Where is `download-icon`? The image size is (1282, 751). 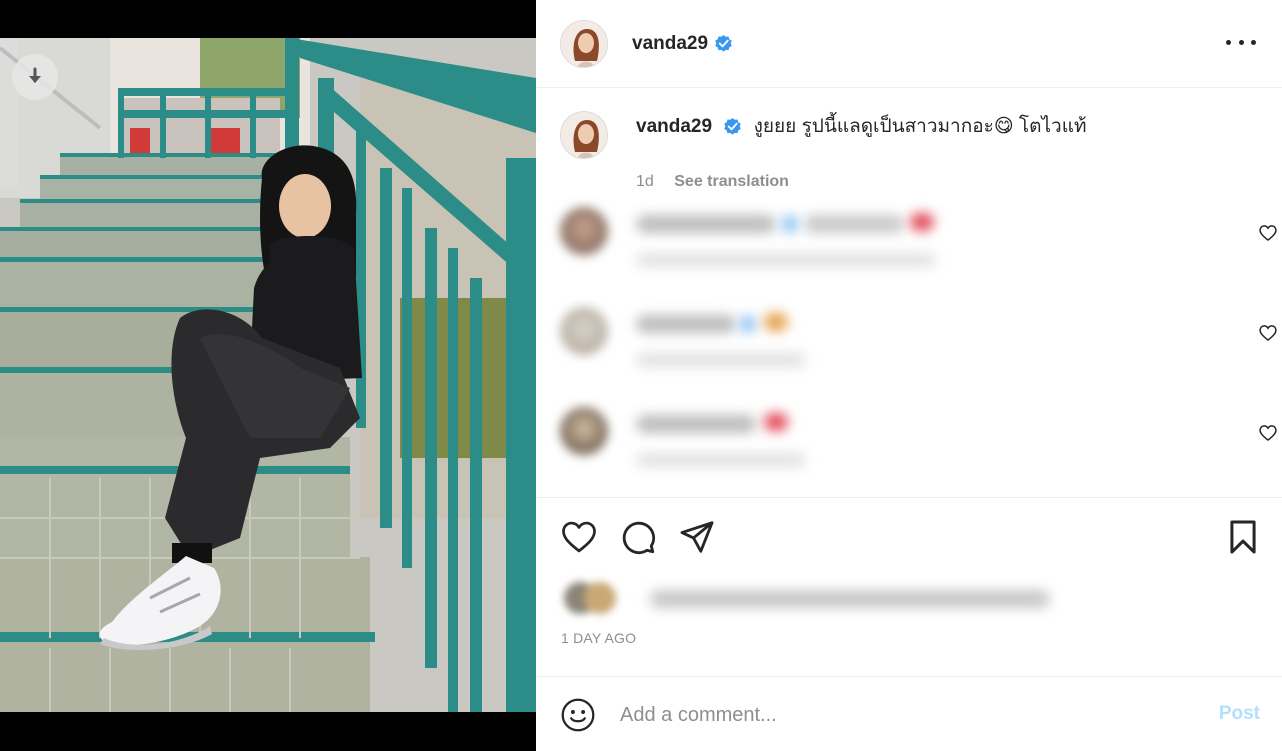 download-icon is located at coordinates (35, 75).